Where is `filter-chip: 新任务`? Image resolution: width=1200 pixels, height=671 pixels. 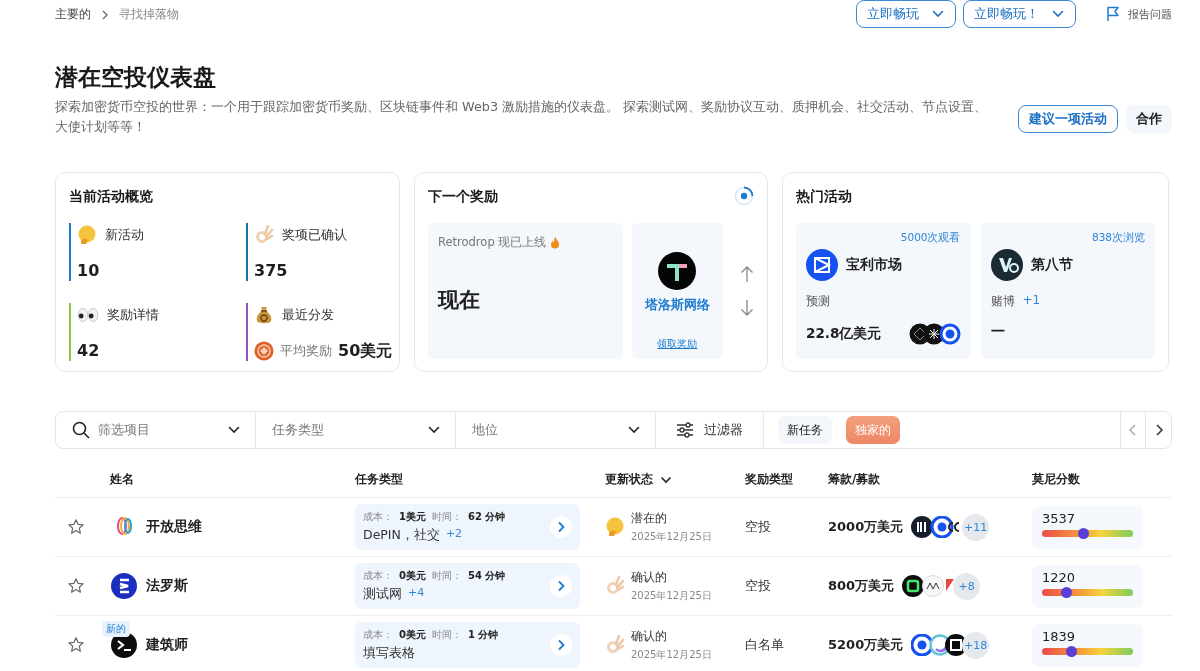 filter-chip: 新任务 is located at coordinates (805, 430).